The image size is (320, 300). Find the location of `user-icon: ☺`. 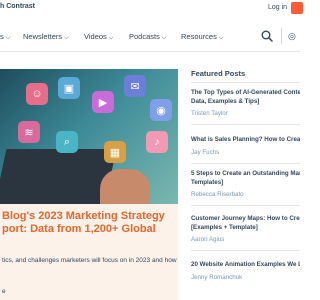

user-icon: ☺ is located at coordinates (37, 94).